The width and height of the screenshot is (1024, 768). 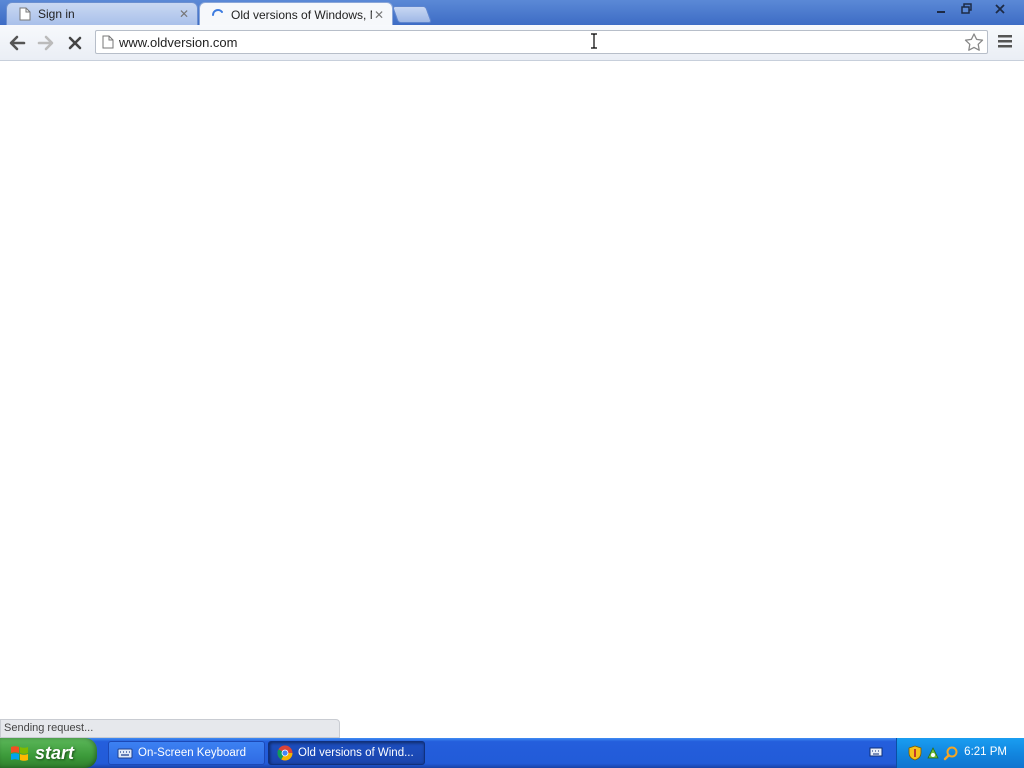 I want to click on tab-sign-in: Sign in ✕, so click(x=102, y=13).